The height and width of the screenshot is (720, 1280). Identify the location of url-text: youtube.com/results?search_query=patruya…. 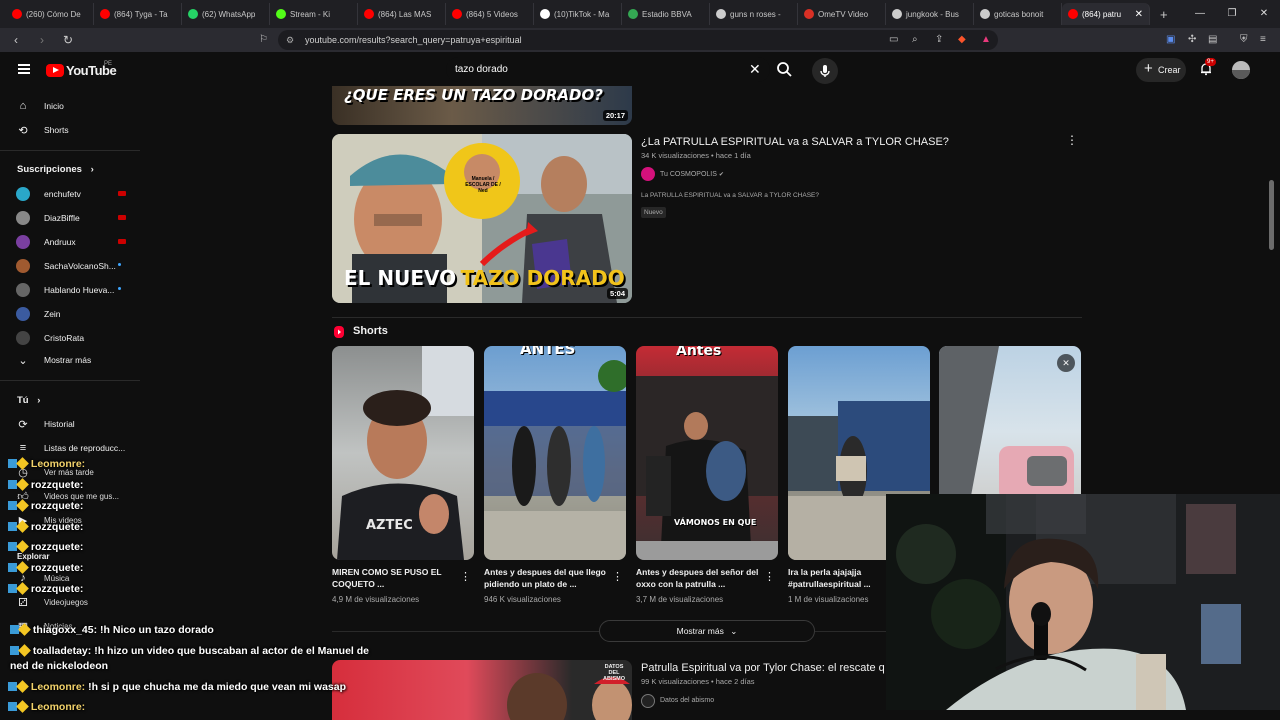
(413, 40).